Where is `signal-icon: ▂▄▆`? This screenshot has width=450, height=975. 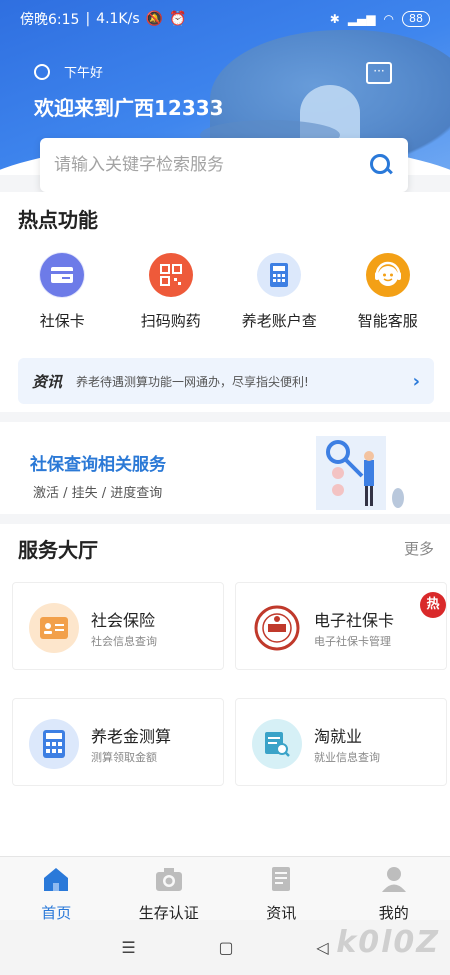
signal-icon: ▂▄▆ is located at coordinates (361, 19).